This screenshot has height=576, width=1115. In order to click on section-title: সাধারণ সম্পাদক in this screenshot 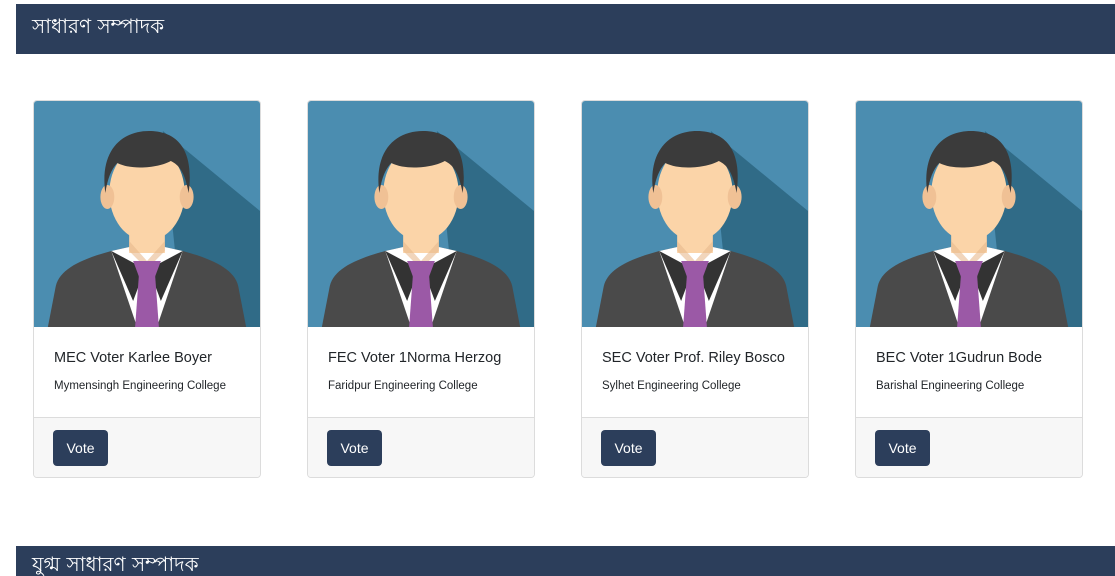, I will do `click(98, 26)`.